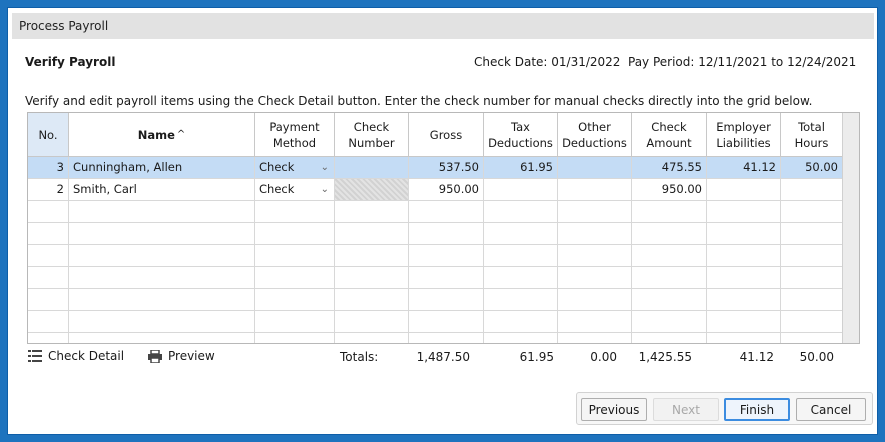 The width and height of the screenshot is (885, 442). What do you see at coordinates (603, 357) in the screenshot?
I see `total-other-deductions: 0.00` at bounding box center [603, 357].